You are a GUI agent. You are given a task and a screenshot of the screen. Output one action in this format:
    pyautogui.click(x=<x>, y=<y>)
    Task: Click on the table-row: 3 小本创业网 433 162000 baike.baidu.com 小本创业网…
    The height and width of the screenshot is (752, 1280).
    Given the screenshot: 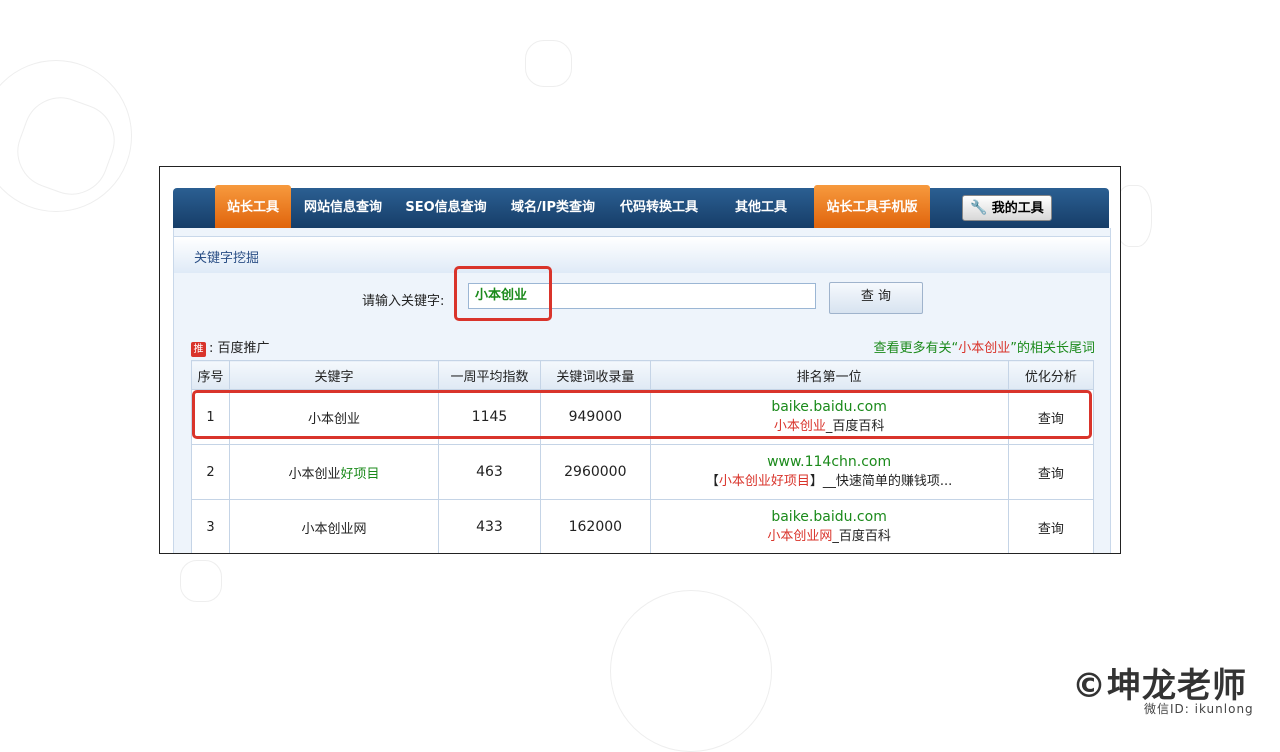 What is the action you would take?
    pyautogui.click(x=642, y=526)
    